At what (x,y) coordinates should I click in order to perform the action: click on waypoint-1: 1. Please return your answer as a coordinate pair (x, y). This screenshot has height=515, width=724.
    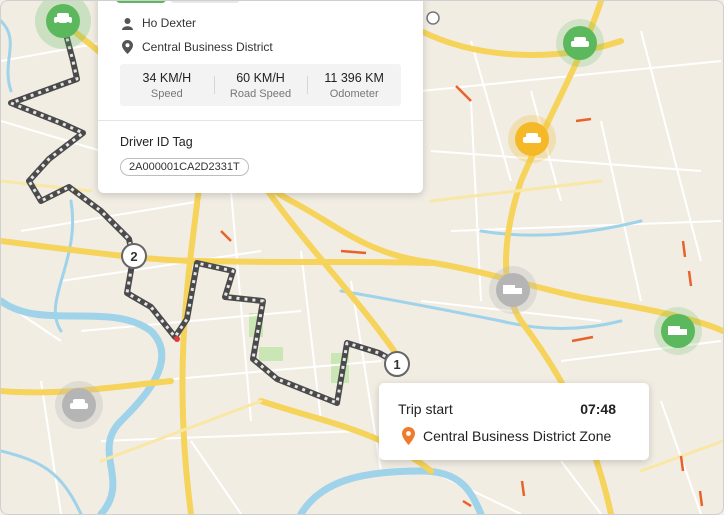
    Looking at the image, I should click on (397, 364).